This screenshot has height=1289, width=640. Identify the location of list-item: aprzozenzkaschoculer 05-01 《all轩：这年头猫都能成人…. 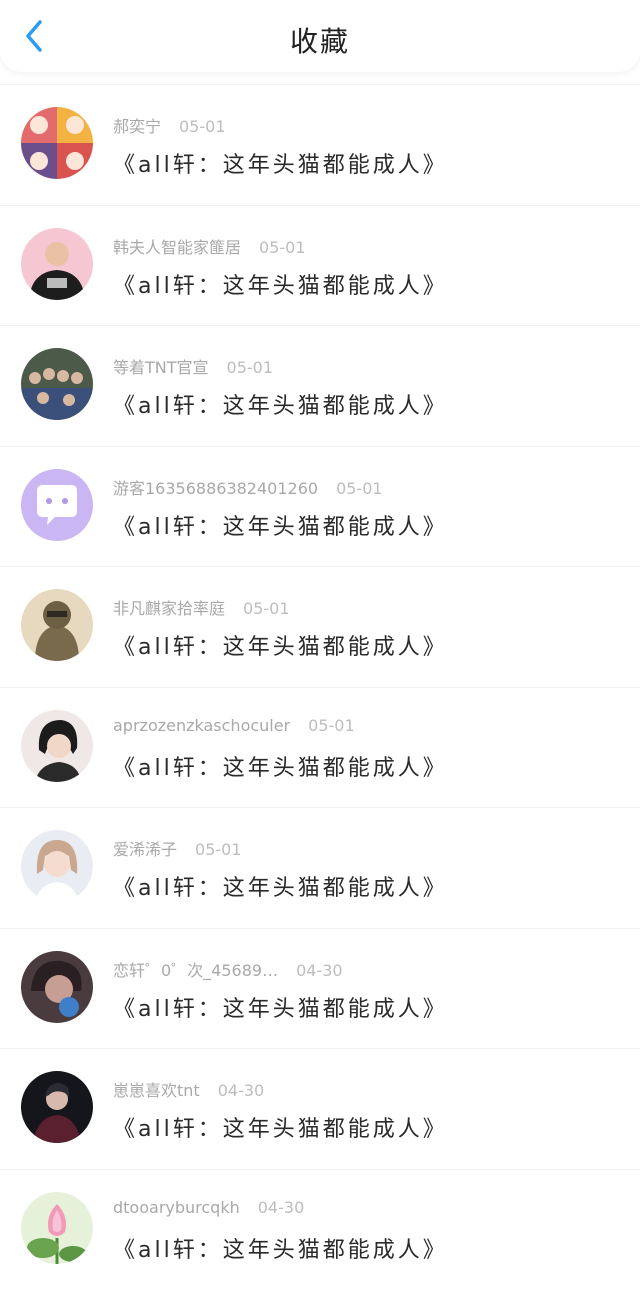
(320, 747).